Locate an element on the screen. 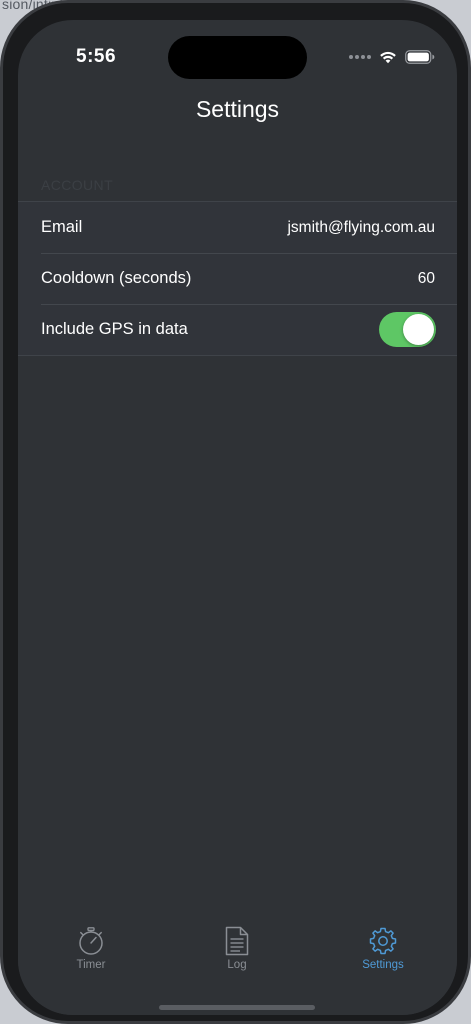  tab-bar: Timer Log Settings is located at coordinates (237, 965).